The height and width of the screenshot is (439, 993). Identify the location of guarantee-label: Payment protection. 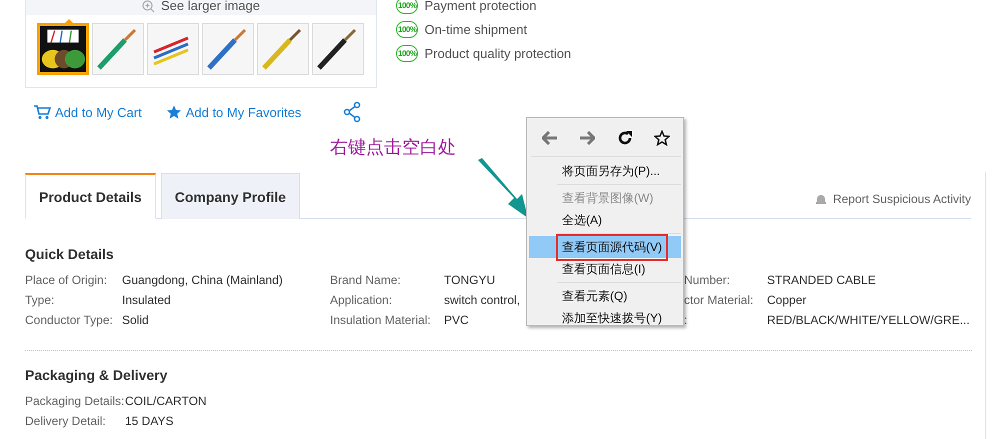
(480, 6).